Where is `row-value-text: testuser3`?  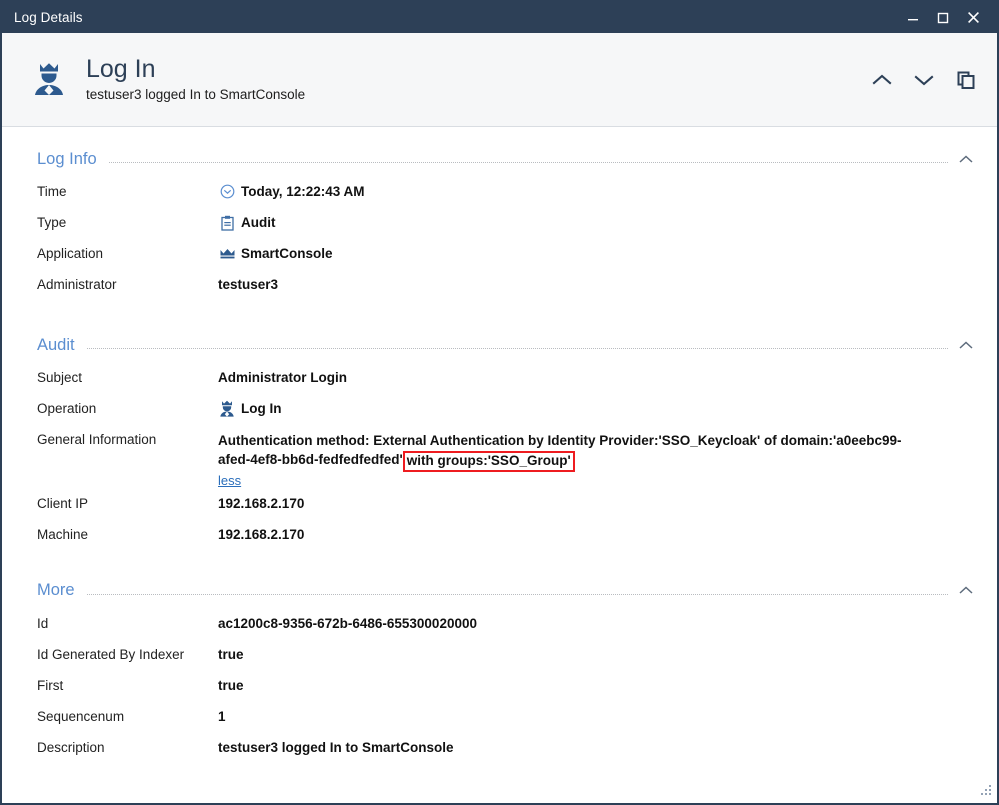 row-value-text: testuser3 is located at coordinates (248, 284).